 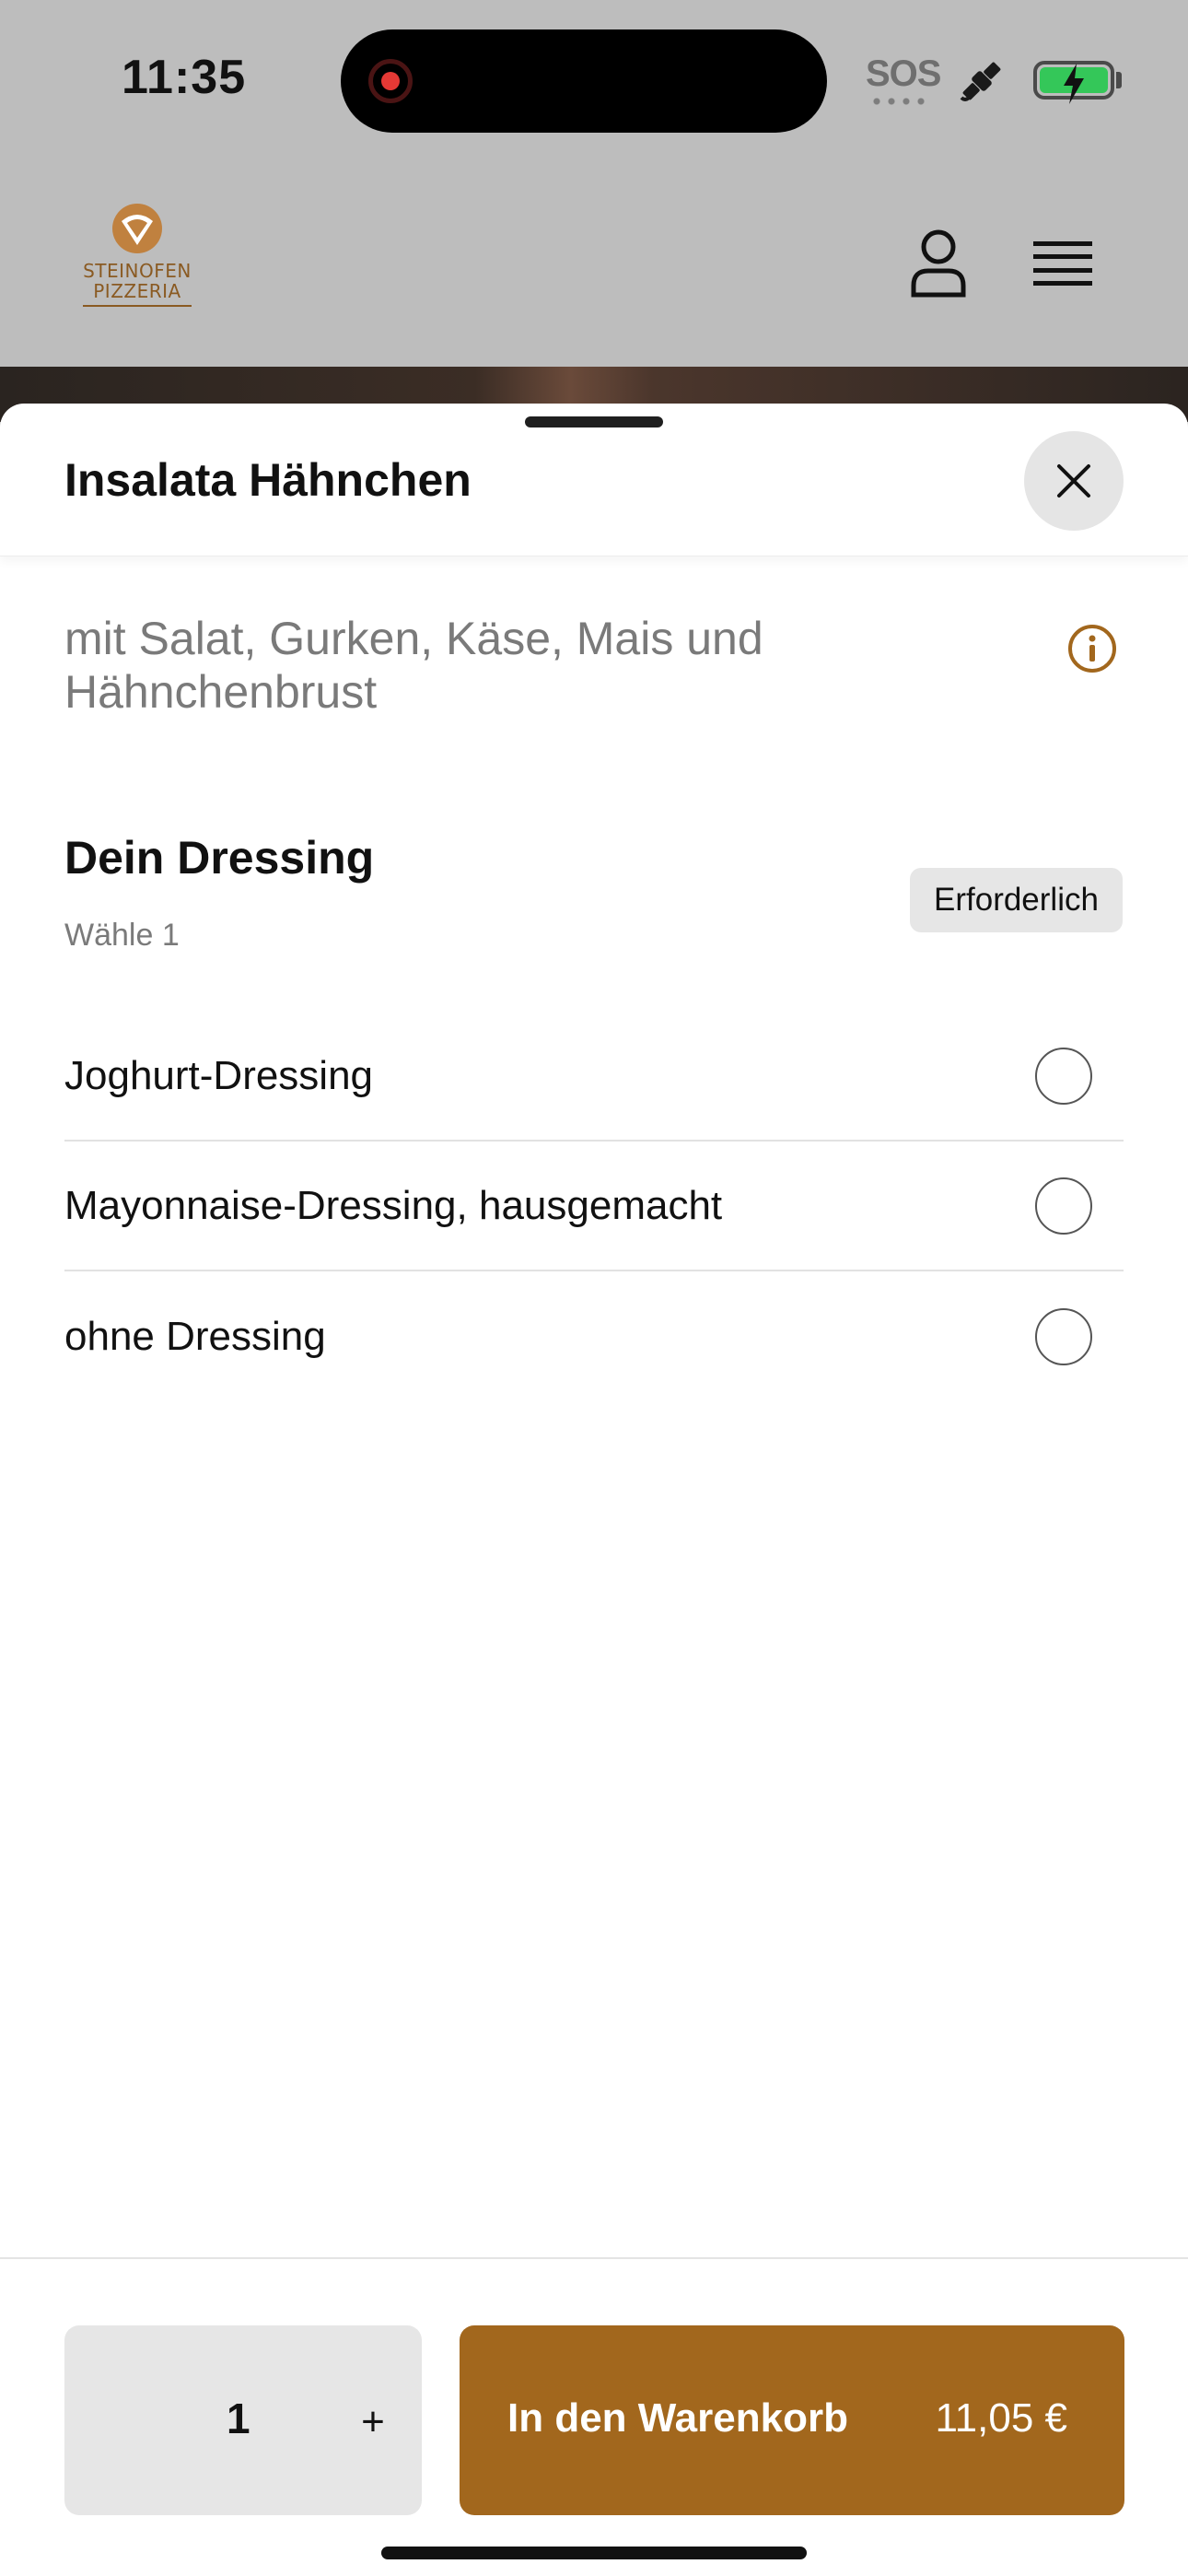 I want to click on order-footer: 1 + In den Warenkorb 11,05 €, so click(x=594, y=2416).